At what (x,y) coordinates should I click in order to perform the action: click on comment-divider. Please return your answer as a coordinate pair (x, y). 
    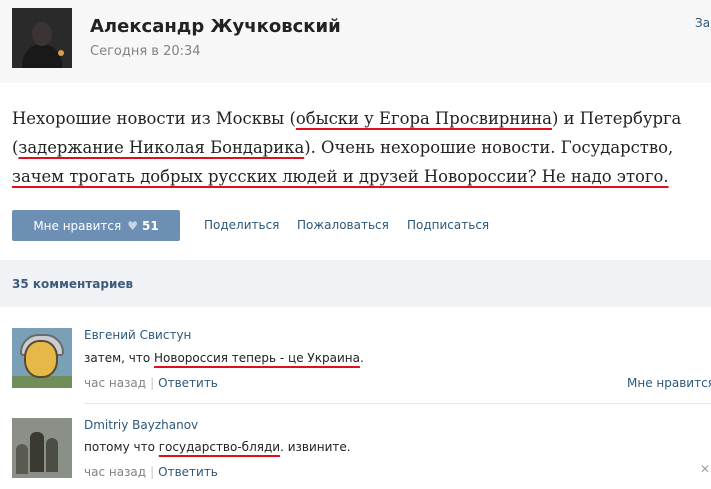
    Looking at the image, I should click on (397, 403).